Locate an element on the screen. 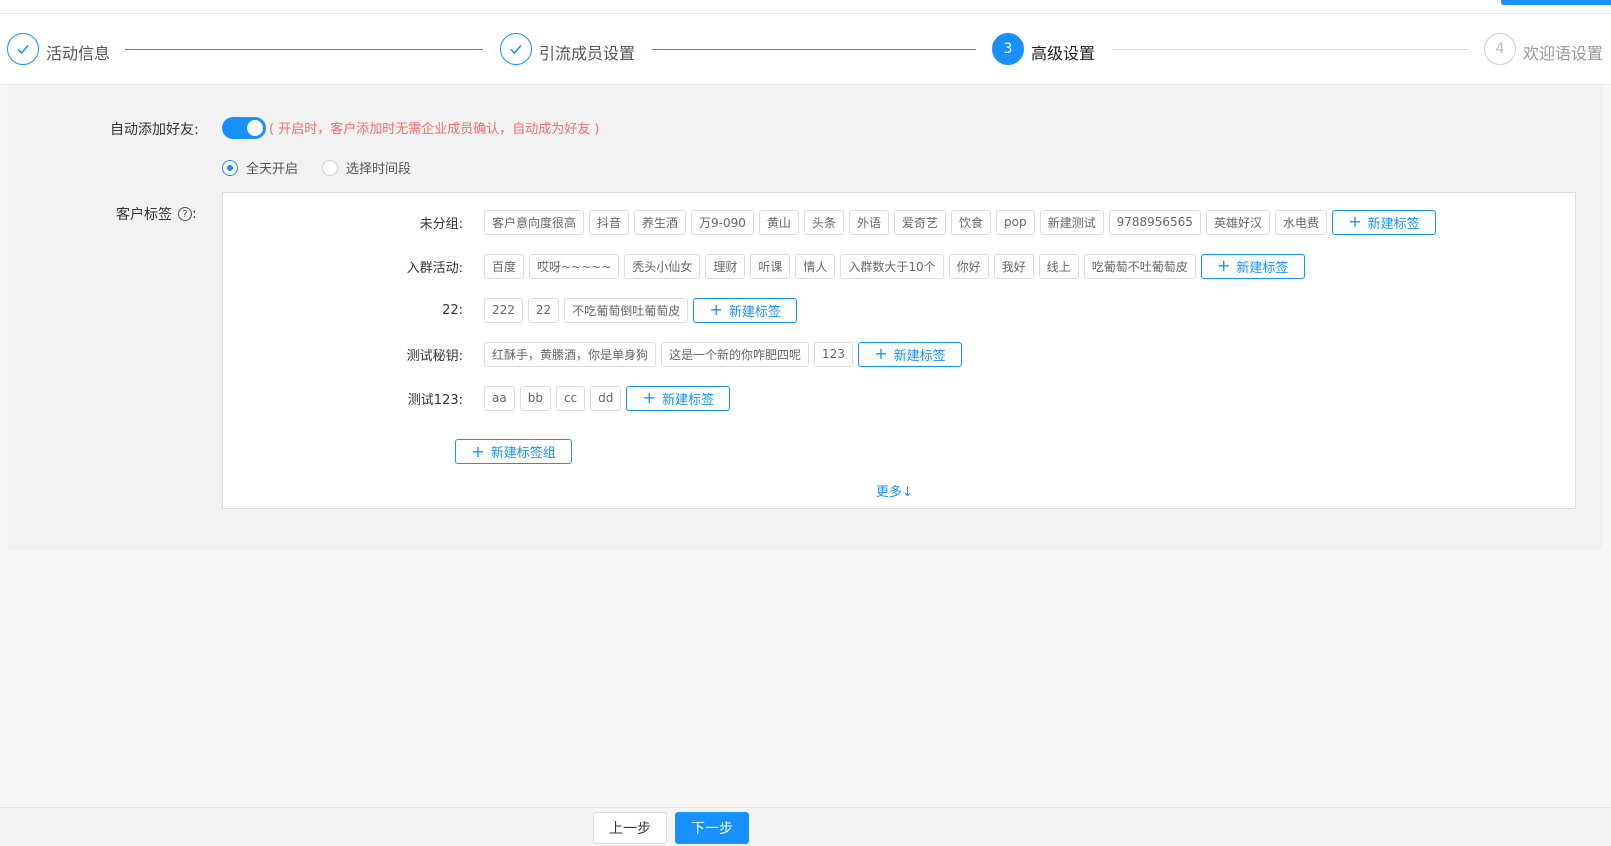 Image resolution: width=1611 pixels, height=846 pixels. help-icon: ? is located at coordinates (185, 214).